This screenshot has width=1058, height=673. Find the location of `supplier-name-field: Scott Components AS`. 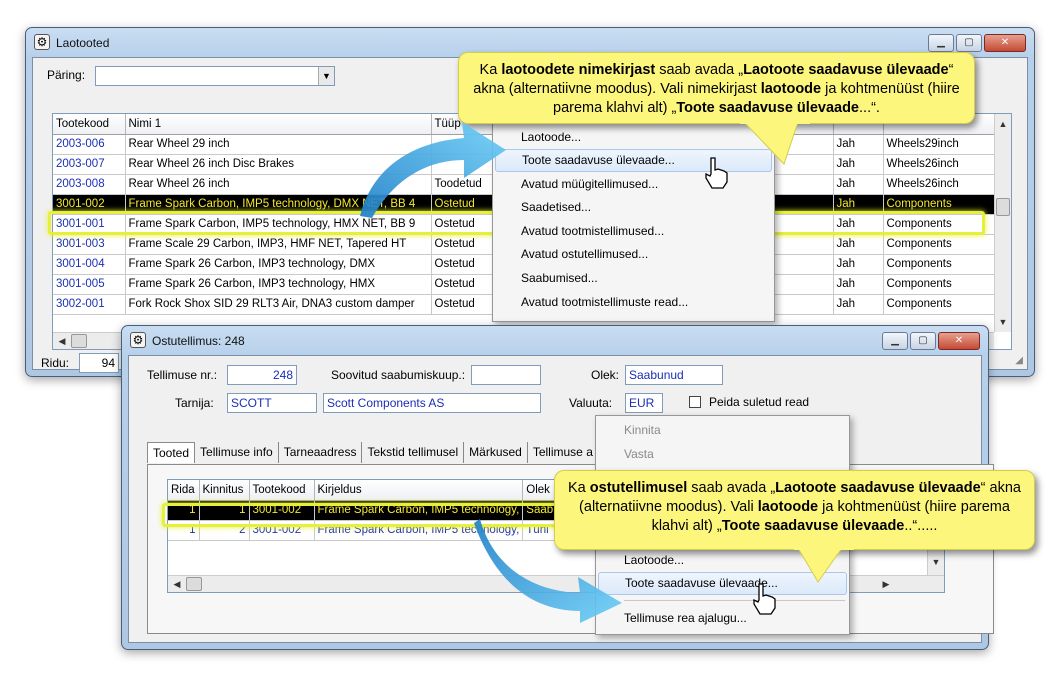

supplier-name-field: Scott Components AS is located at coordinates (432, 403).